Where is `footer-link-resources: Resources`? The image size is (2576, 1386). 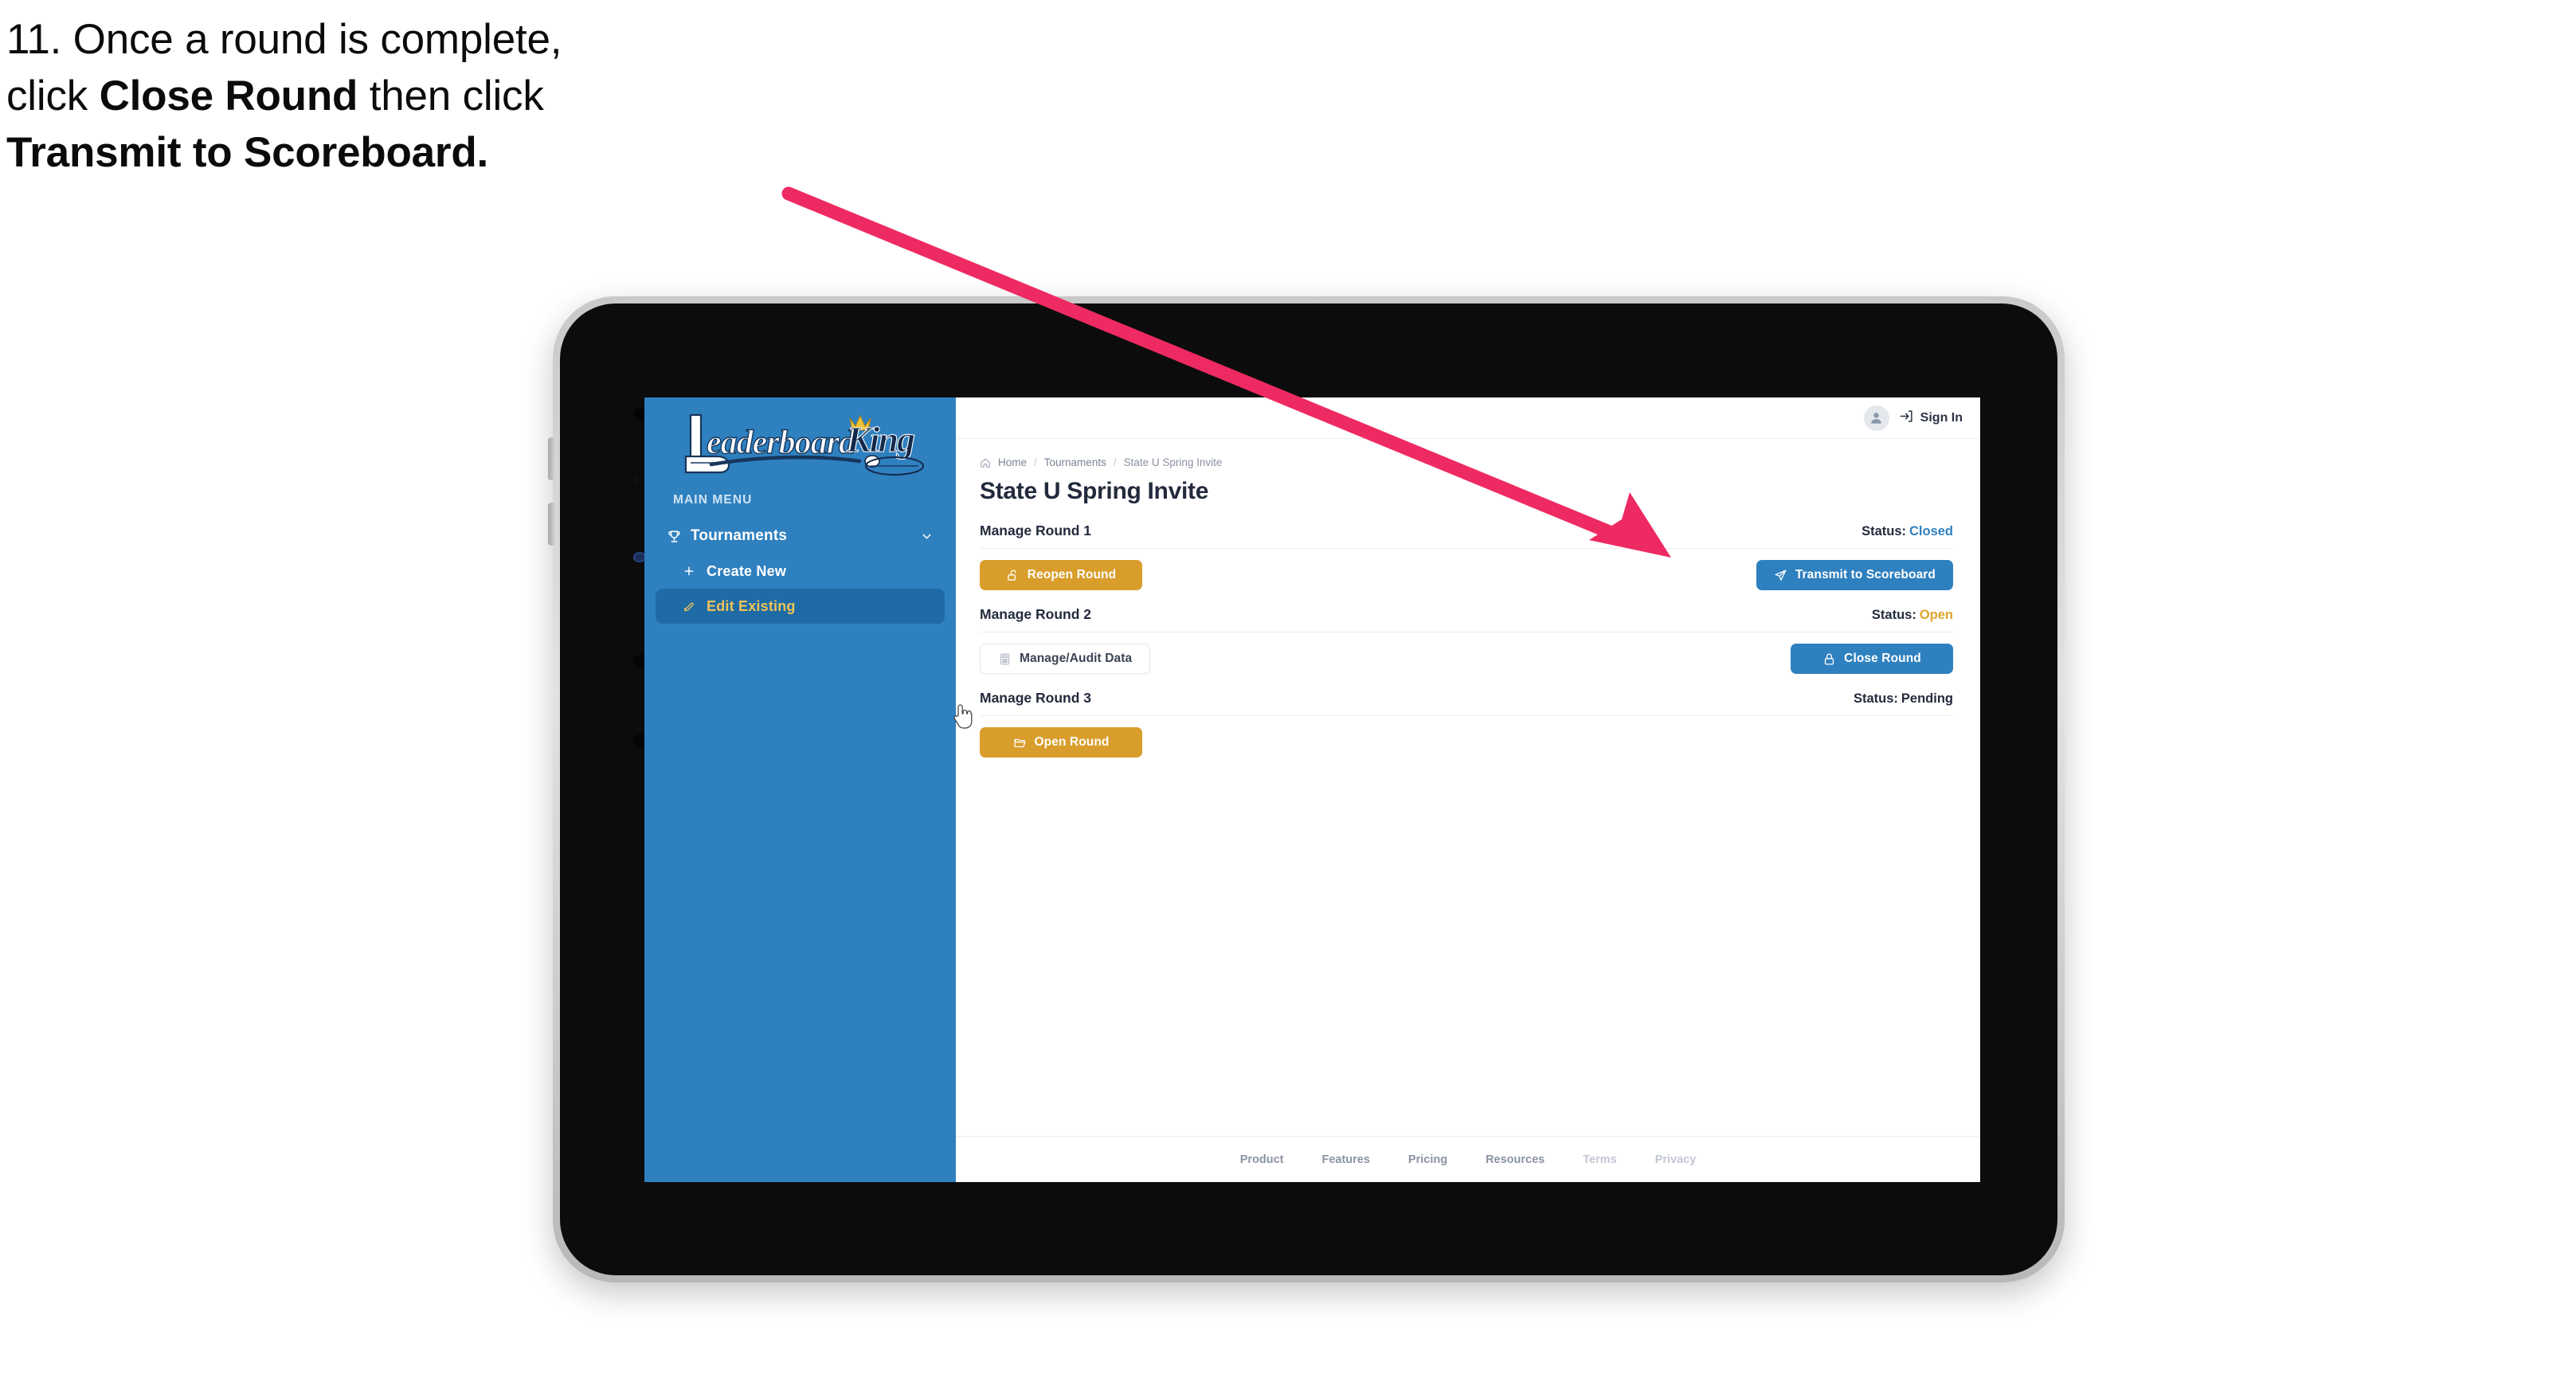 footer-link-resources: Resources is located at coordinates (1515, 1159).